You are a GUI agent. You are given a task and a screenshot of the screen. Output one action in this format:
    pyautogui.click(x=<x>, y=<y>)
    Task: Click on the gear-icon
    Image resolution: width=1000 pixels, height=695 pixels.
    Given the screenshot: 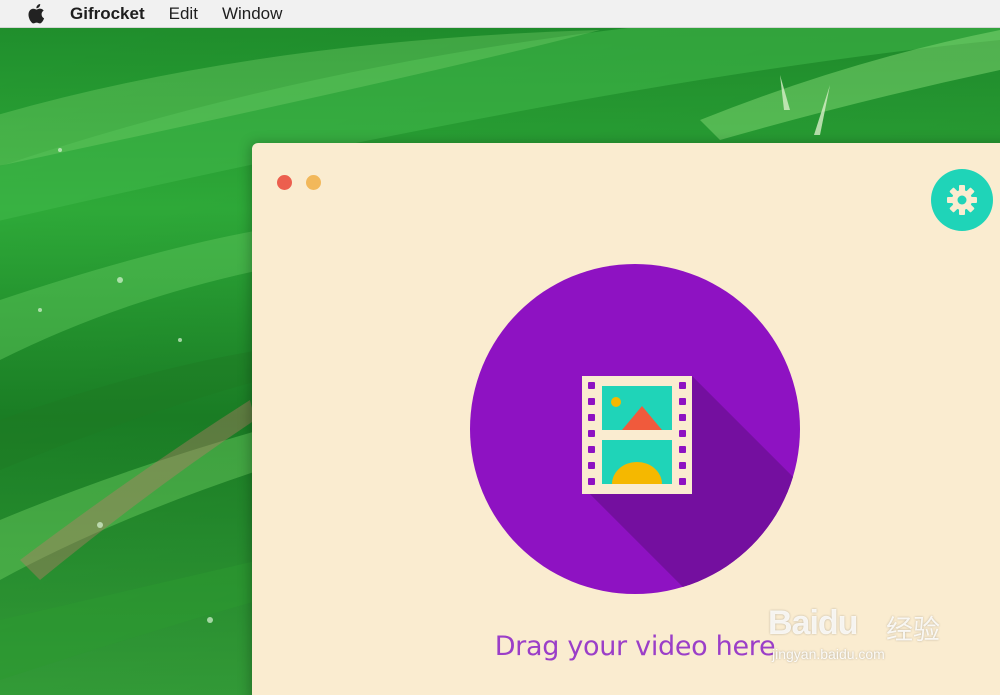 What is the action you would take?
    pyautogui.click(x=962, y=200)
    